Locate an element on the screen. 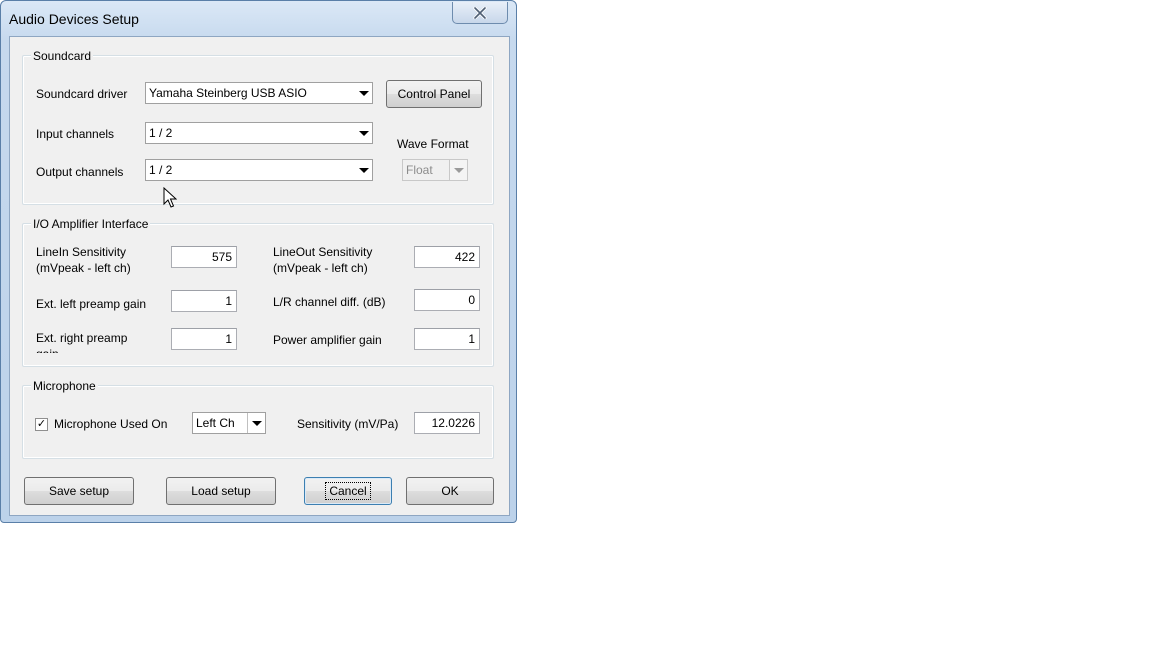 This screenshot has width=1152, height=648. microphone-sensitivity-input: 12.0226 is located at coordinates (447, 423).